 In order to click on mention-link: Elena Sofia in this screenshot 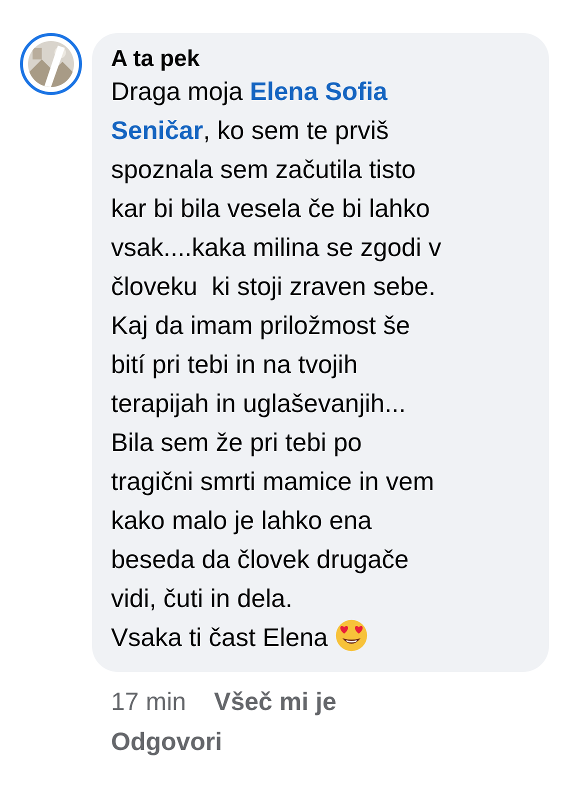, I will do `click(319, 92)`.